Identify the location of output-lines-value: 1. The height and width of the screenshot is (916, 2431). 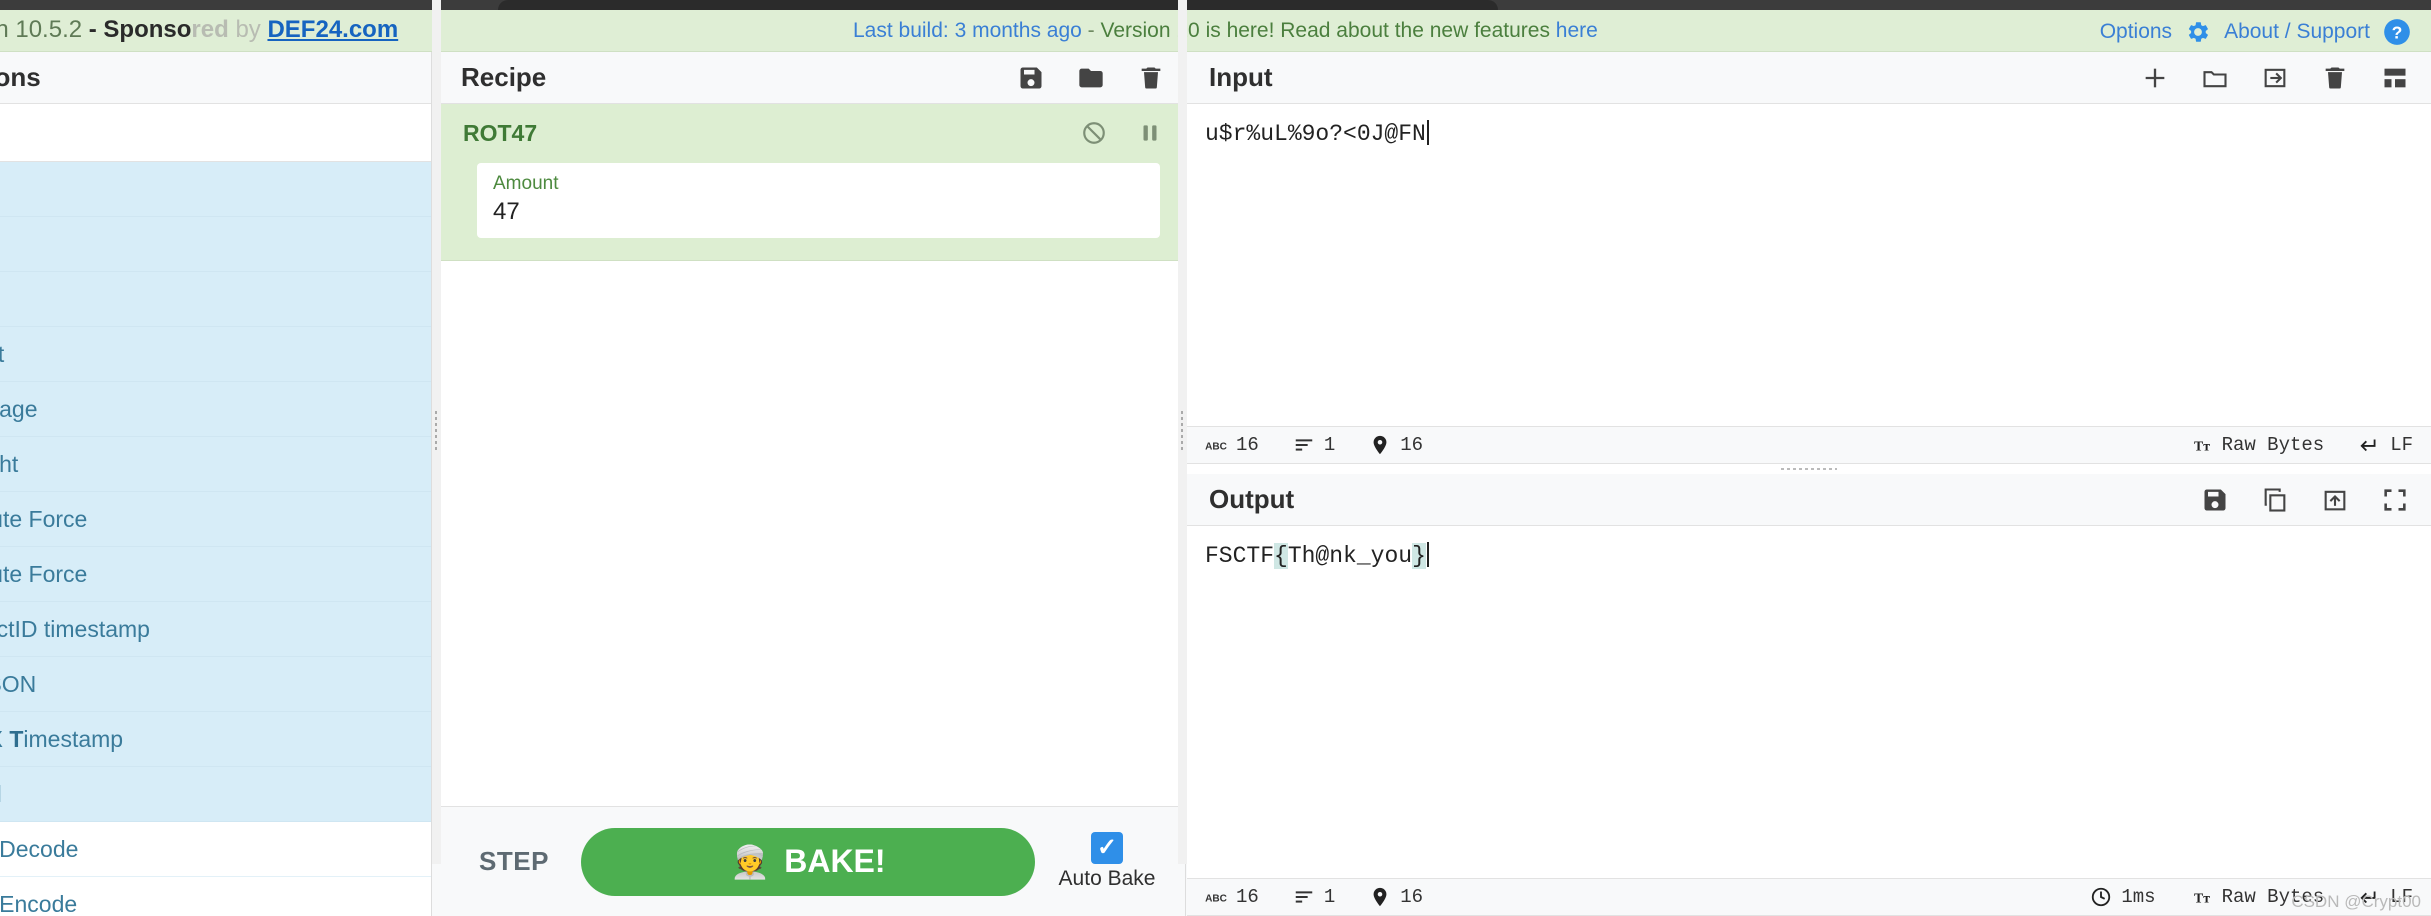
(1329, 897).